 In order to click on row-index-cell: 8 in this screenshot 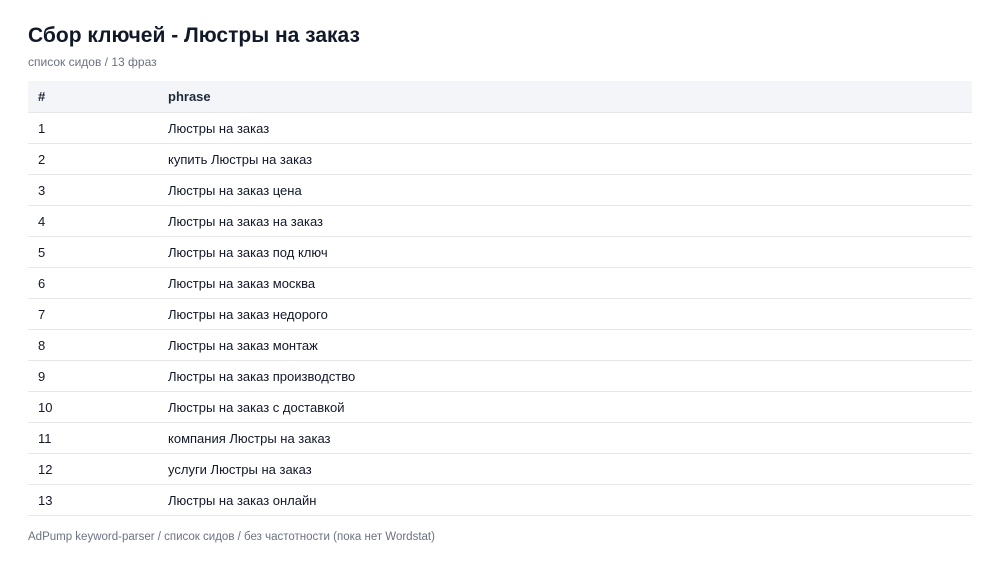, I will do `click(93, 345)`.